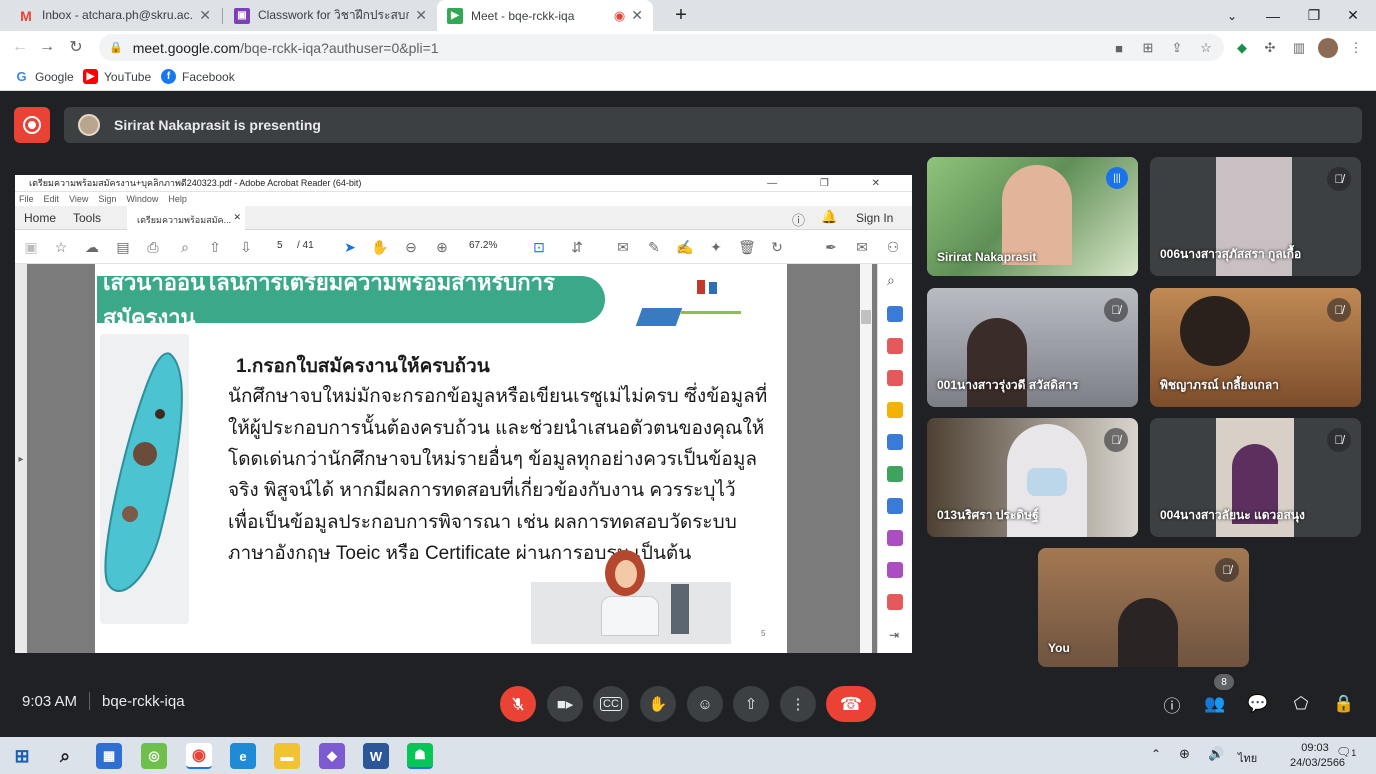 This screenshot has width=1376, height=774. What do you see at coordinates (833, 183) in the screenshot?
I see `acrobat-window-controls: — ❐ ✕` at bounding box center [833, 183].